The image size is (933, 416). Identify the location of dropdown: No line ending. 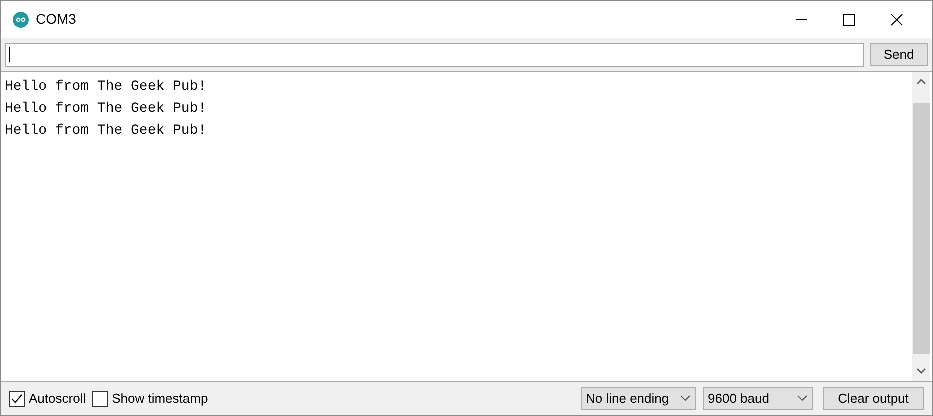
(638, 398).